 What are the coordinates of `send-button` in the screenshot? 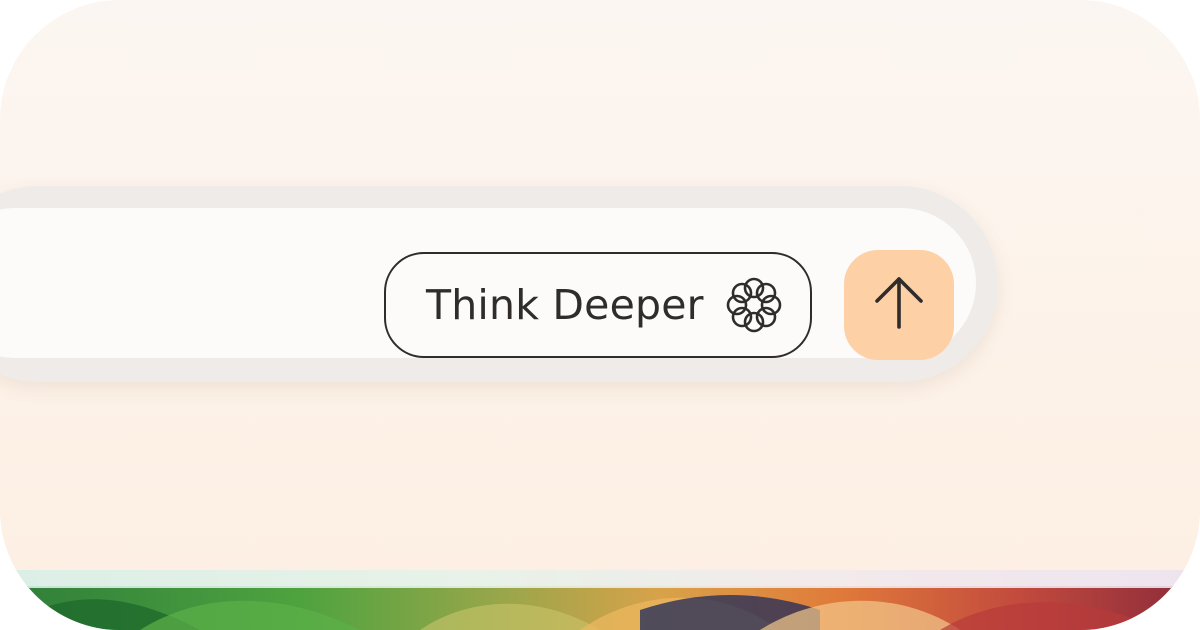 It's located at (899, 305).